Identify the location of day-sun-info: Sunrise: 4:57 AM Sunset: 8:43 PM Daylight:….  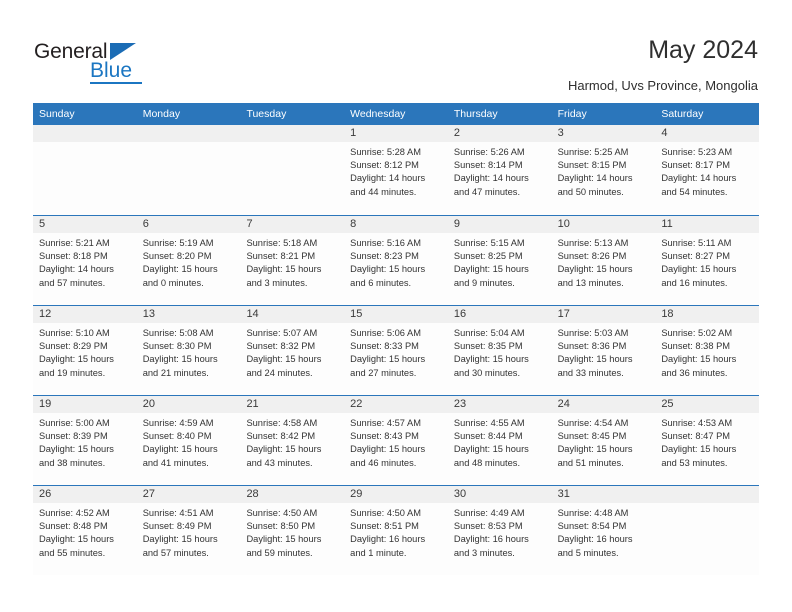
(396, 441).